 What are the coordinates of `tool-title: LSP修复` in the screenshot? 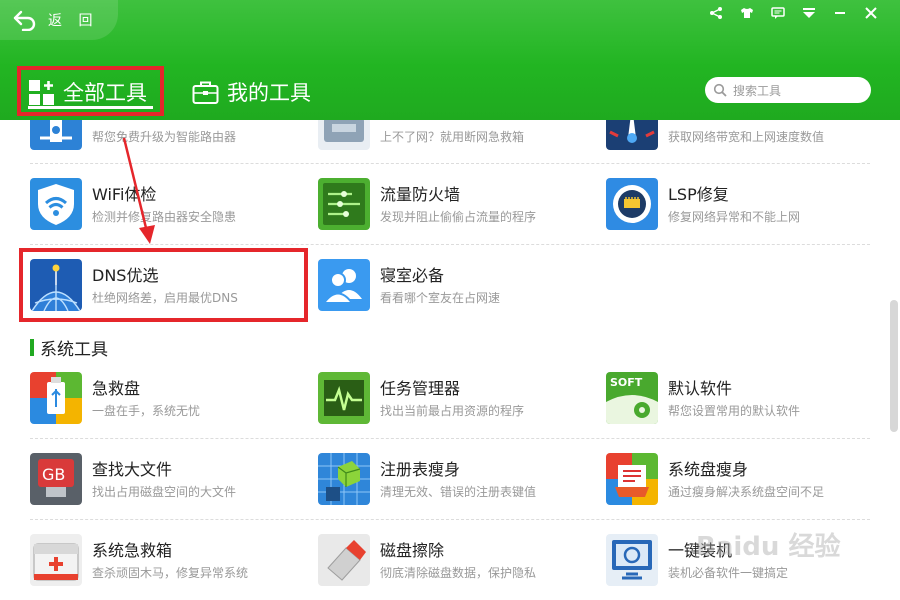 It's located at (698, 194).